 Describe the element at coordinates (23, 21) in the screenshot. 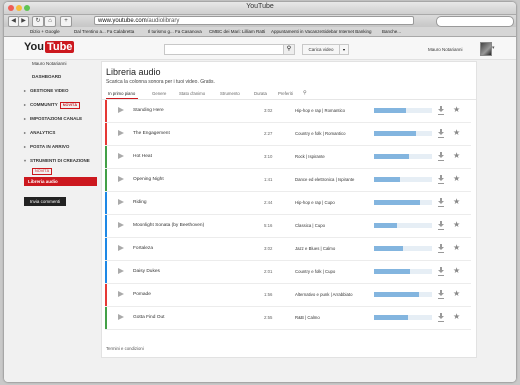

I see `forward-button: ▶` at that location.